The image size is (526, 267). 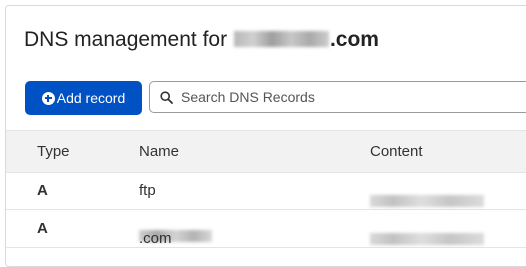 What do you see at coordinates (331, 97) in the screenshot?
I see `search-input` at bounding box center [331, 97].